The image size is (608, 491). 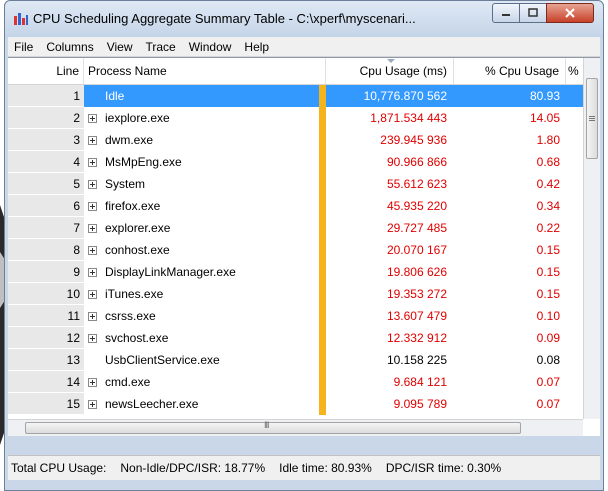 I want to click on close-button, so click(x=570, y=13).